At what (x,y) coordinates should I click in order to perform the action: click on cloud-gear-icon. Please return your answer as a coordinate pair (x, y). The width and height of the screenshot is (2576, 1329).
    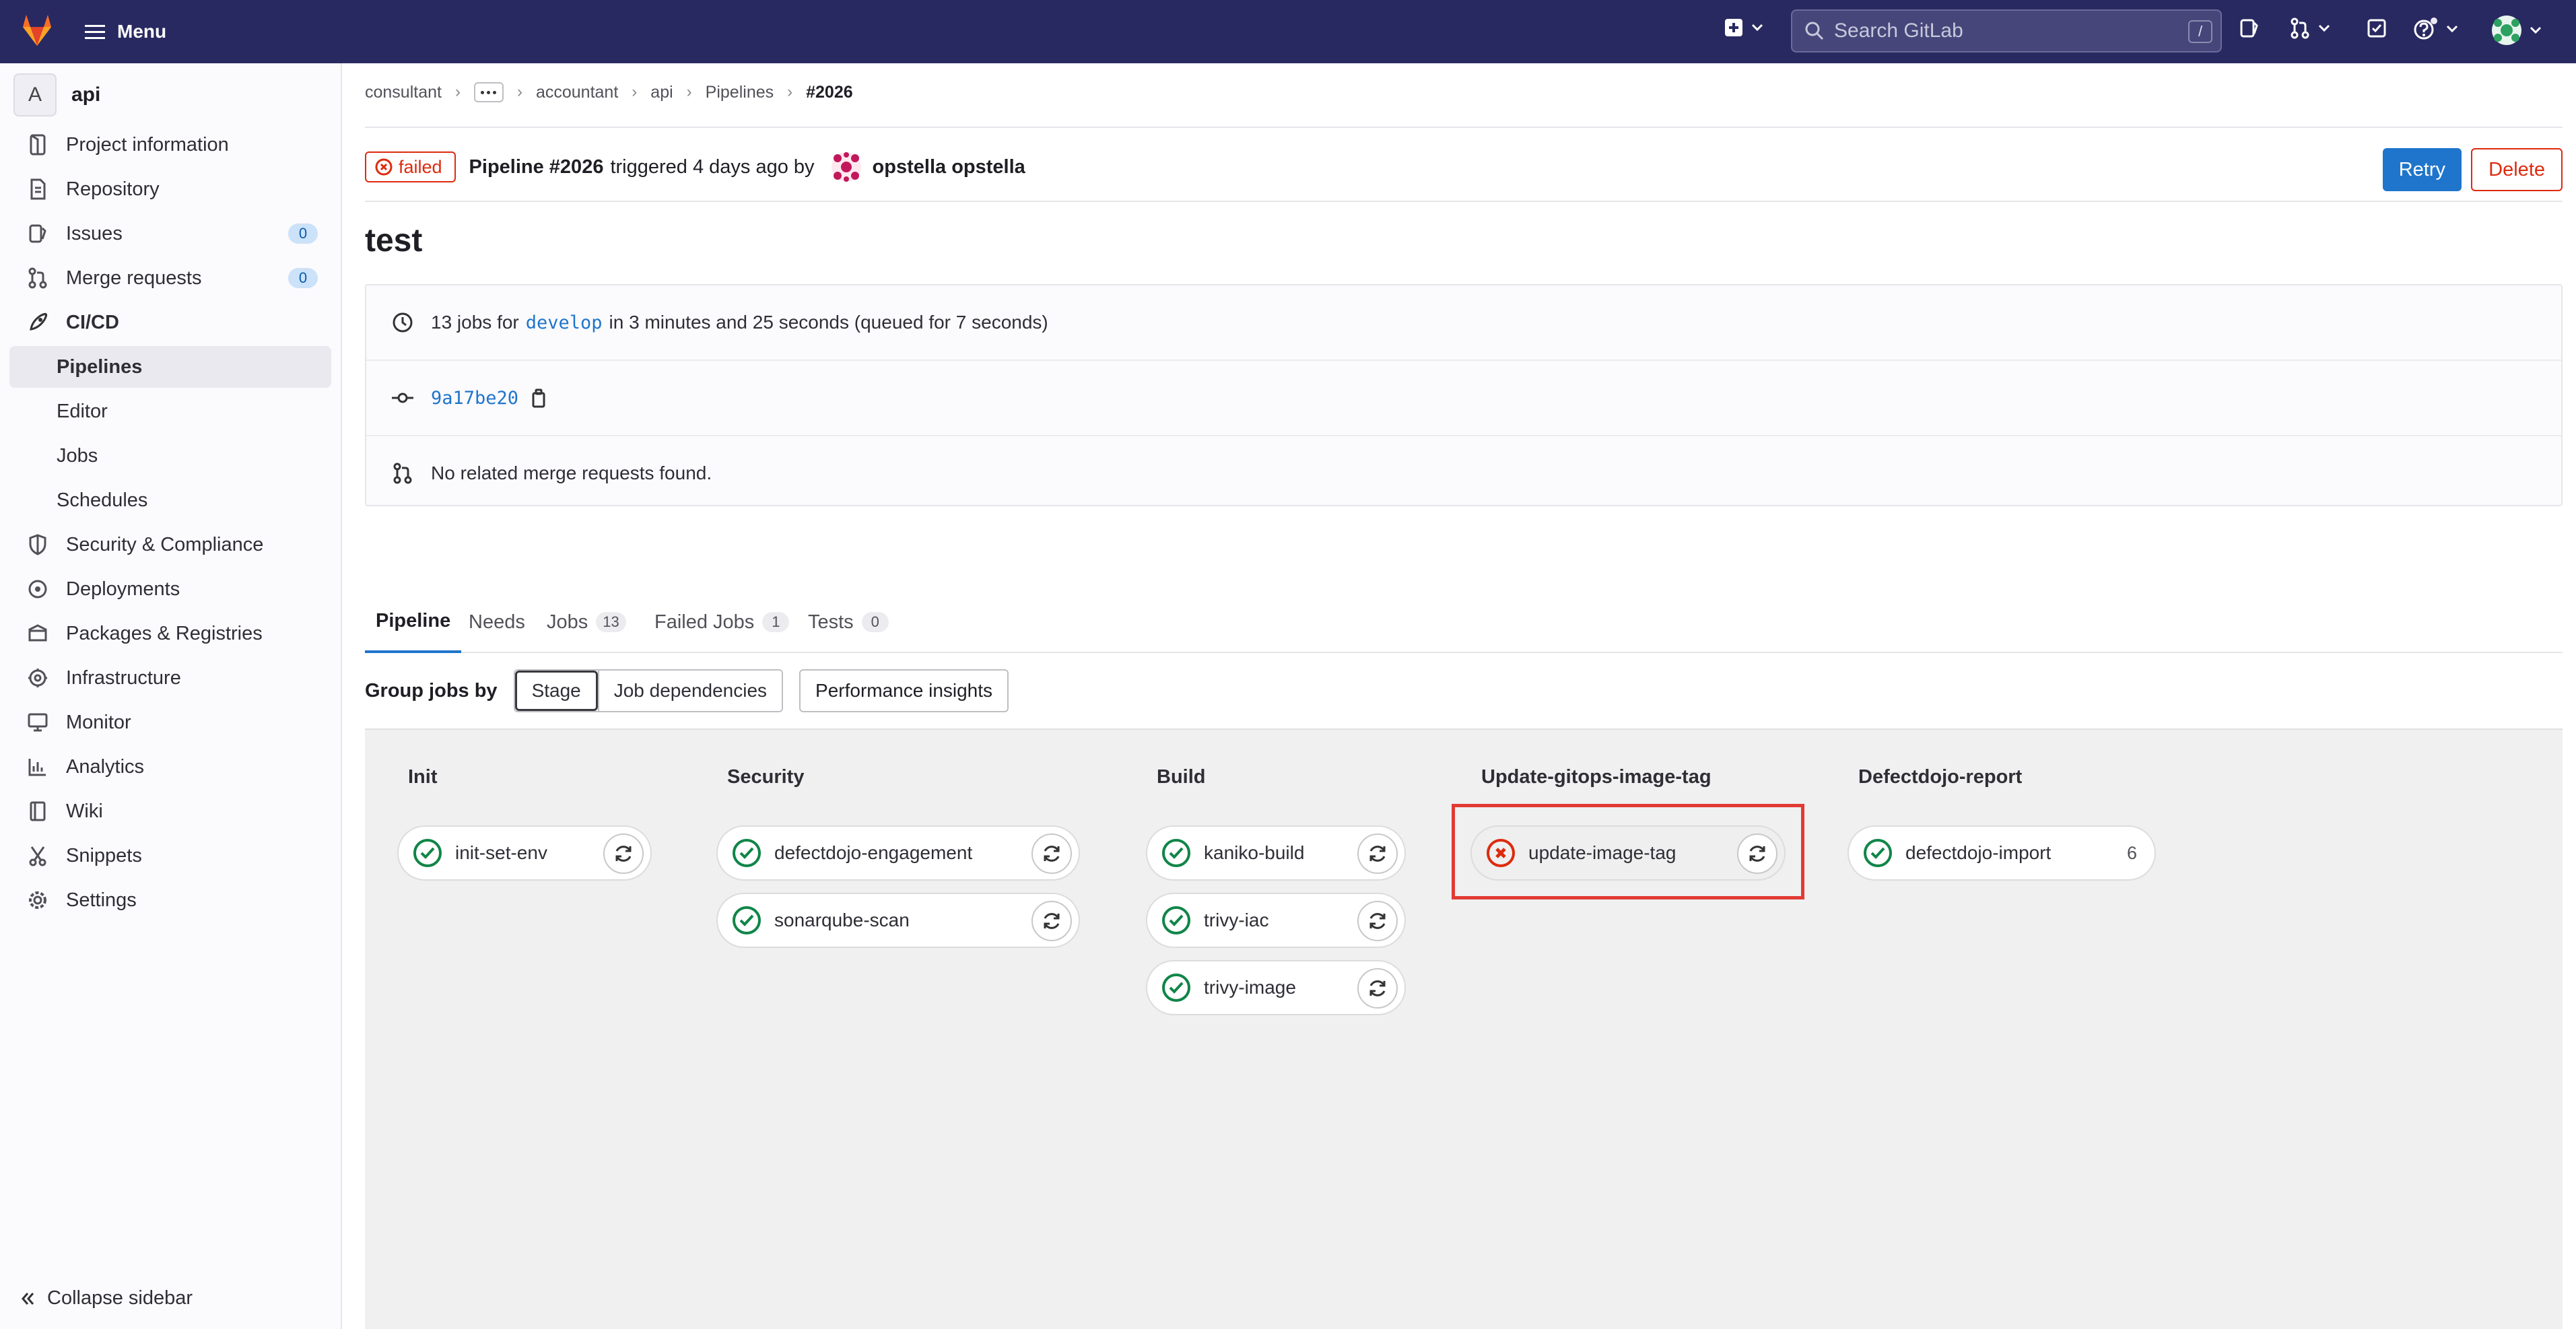
    Looking at the image, I should click on (38, 678).